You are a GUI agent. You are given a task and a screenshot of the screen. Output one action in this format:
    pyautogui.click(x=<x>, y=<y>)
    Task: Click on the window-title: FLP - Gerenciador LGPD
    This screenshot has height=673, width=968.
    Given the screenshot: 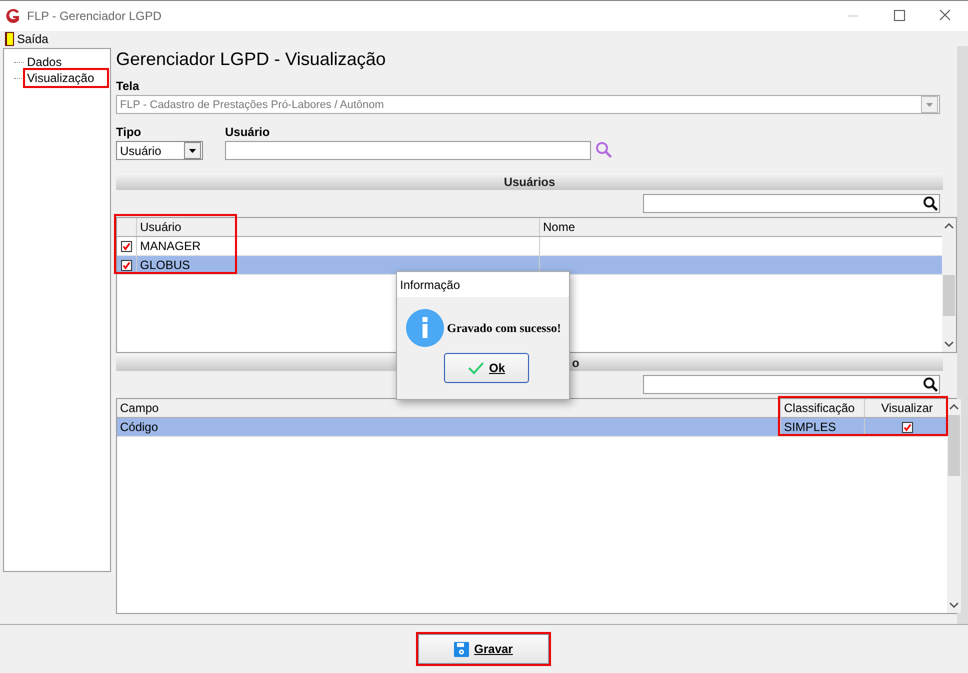 What is the action you would take?
    pyautogui.click(x=94, y=16)
    